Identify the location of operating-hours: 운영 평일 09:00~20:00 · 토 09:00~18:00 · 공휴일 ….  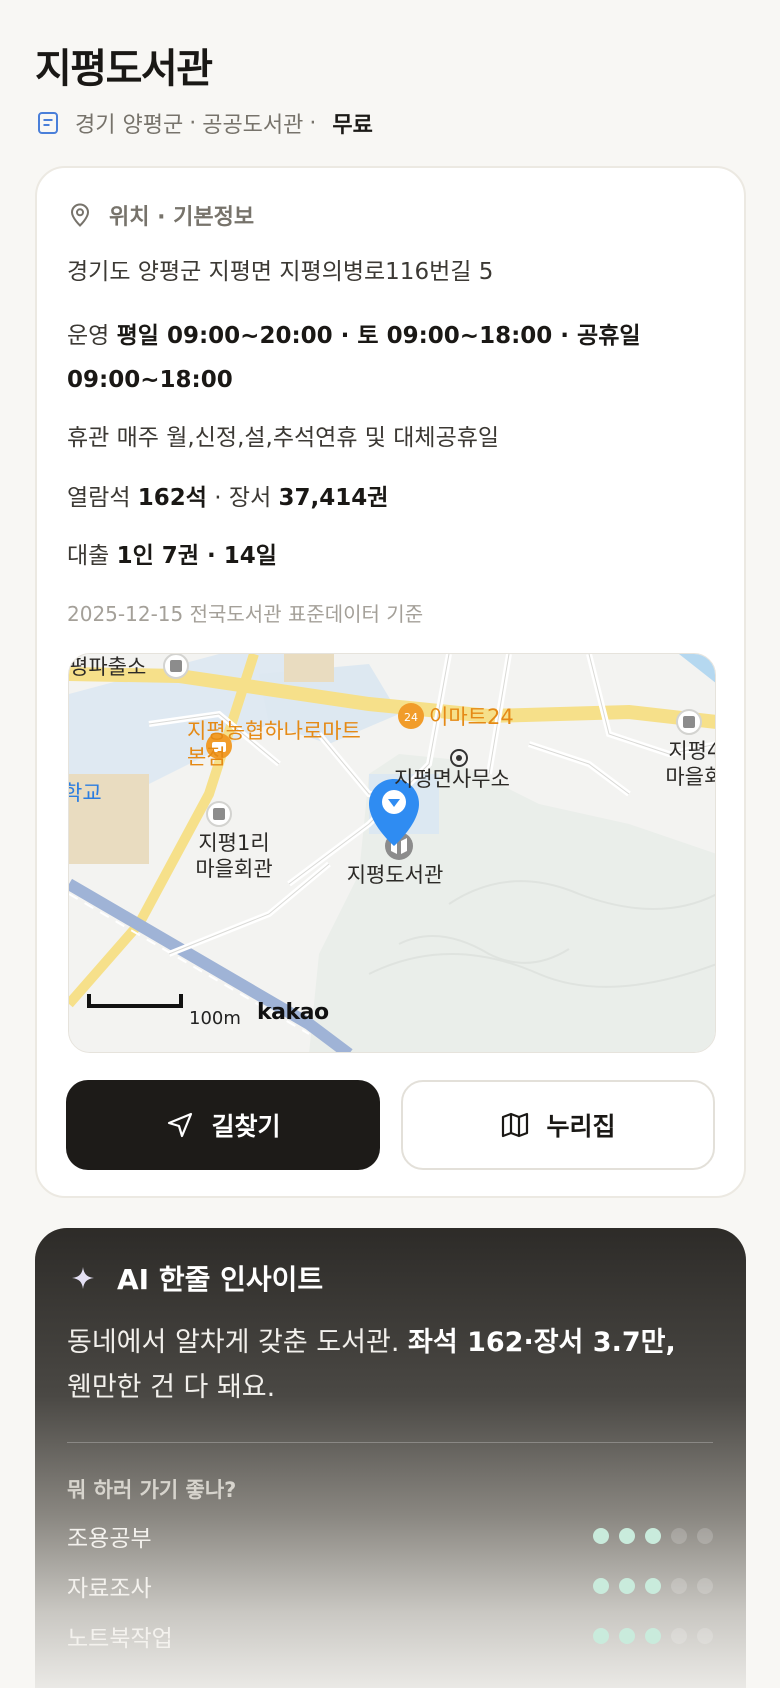
(377, 358).